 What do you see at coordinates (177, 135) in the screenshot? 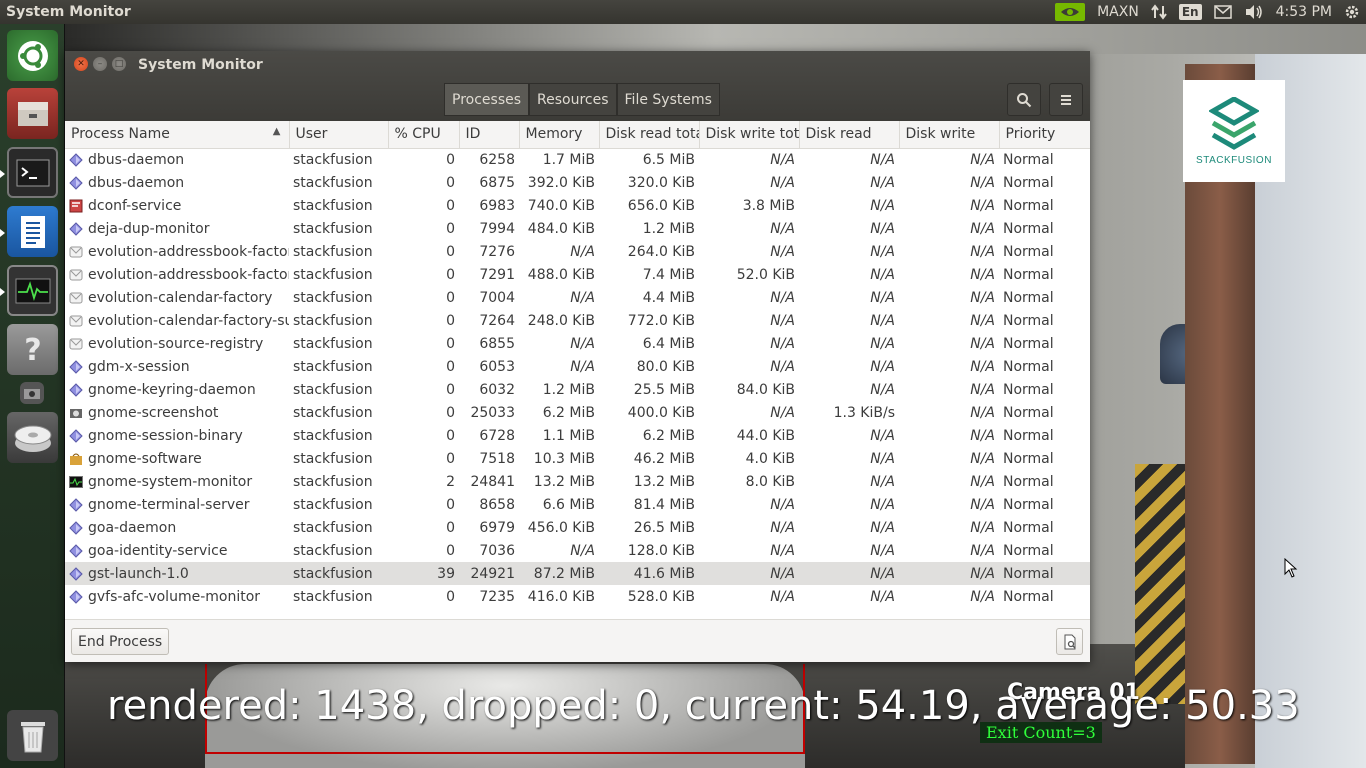
I see `column-header-process-name: Process Name ▲` at bounding box center [177, 135].